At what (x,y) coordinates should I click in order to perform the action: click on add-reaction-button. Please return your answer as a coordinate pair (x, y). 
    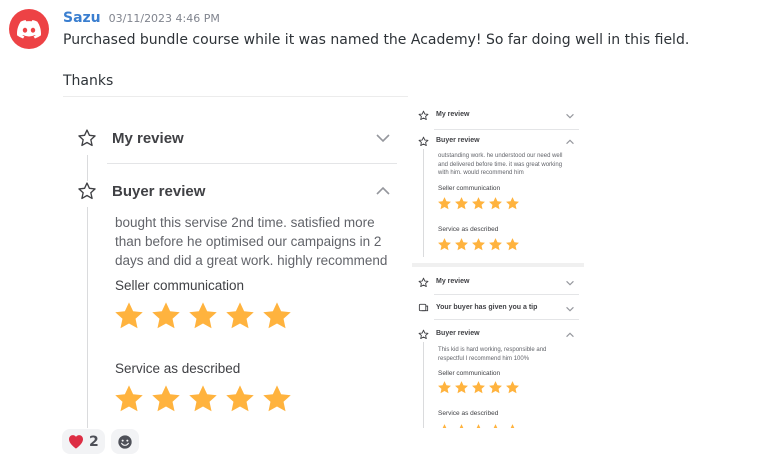
    Looking at the image, I should click on (124, 441).